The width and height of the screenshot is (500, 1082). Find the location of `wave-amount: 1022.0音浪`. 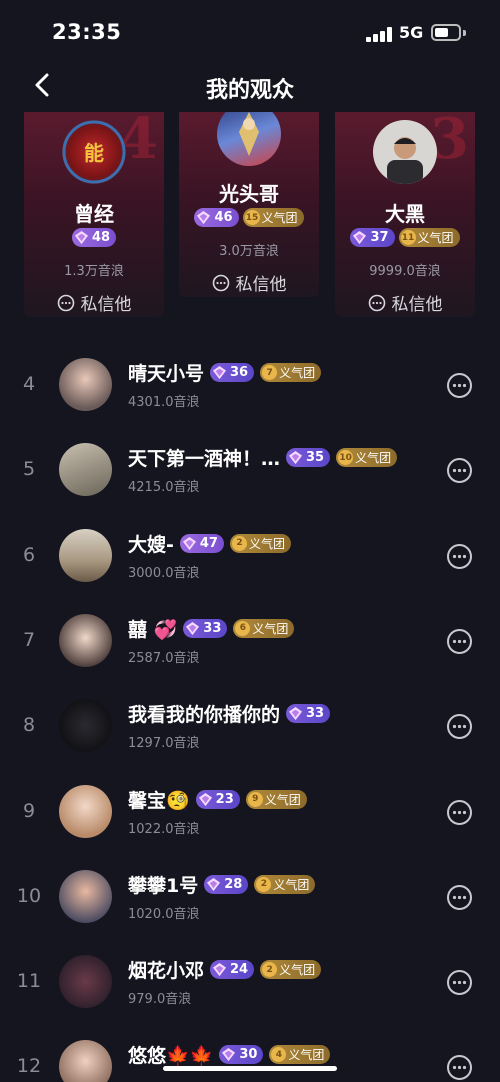

wave-amount: 1022.0音浪 is located at coordinates (164, 829).